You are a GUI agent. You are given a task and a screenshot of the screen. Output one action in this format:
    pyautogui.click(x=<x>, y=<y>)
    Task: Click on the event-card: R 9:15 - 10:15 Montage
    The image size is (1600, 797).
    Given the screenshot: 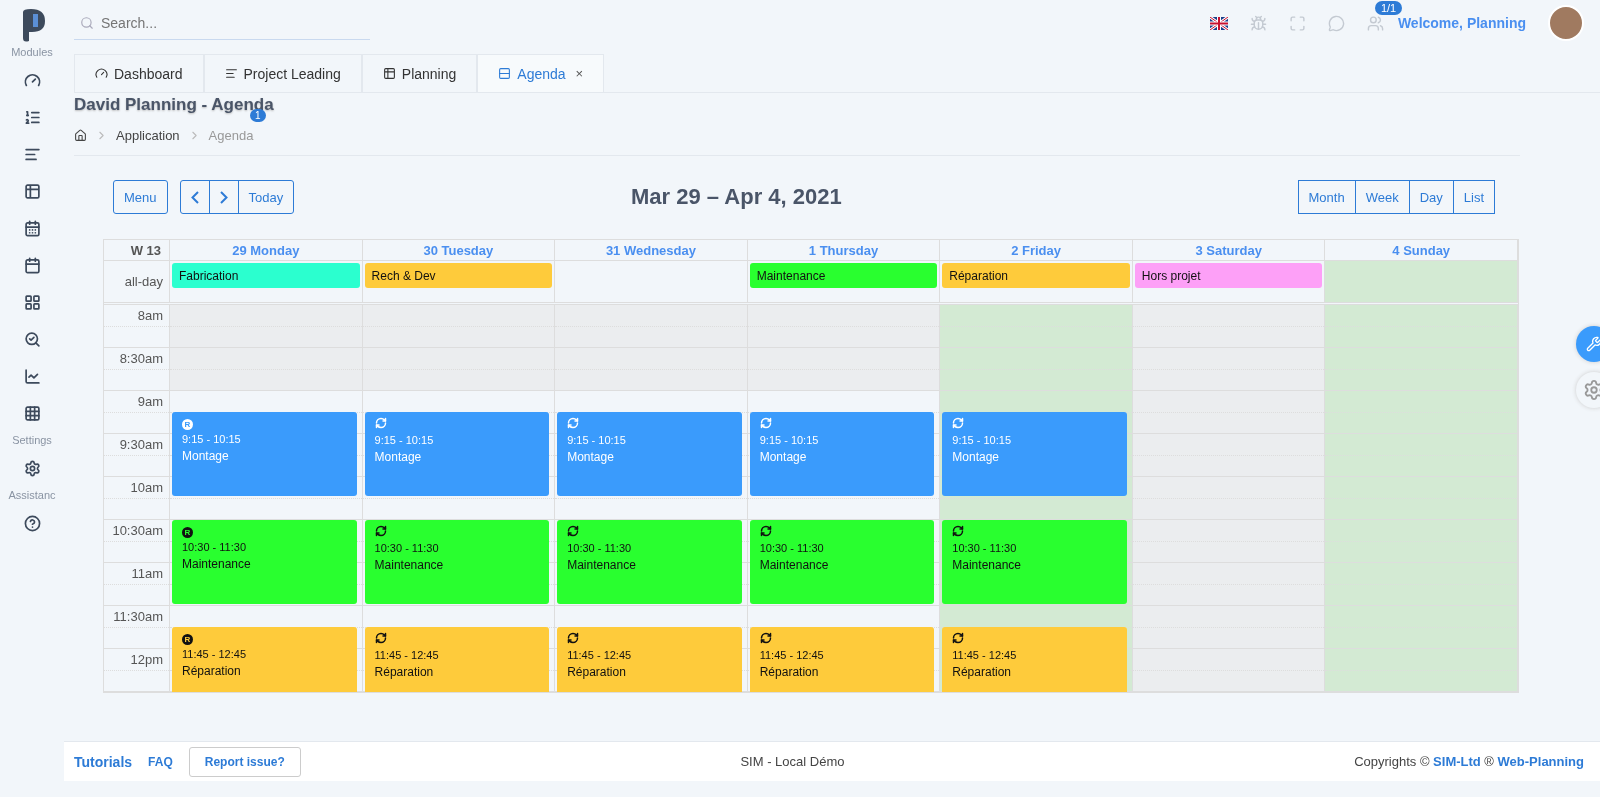 What is the action you would take?
    pyautogui.click(x=264, y=454)
    